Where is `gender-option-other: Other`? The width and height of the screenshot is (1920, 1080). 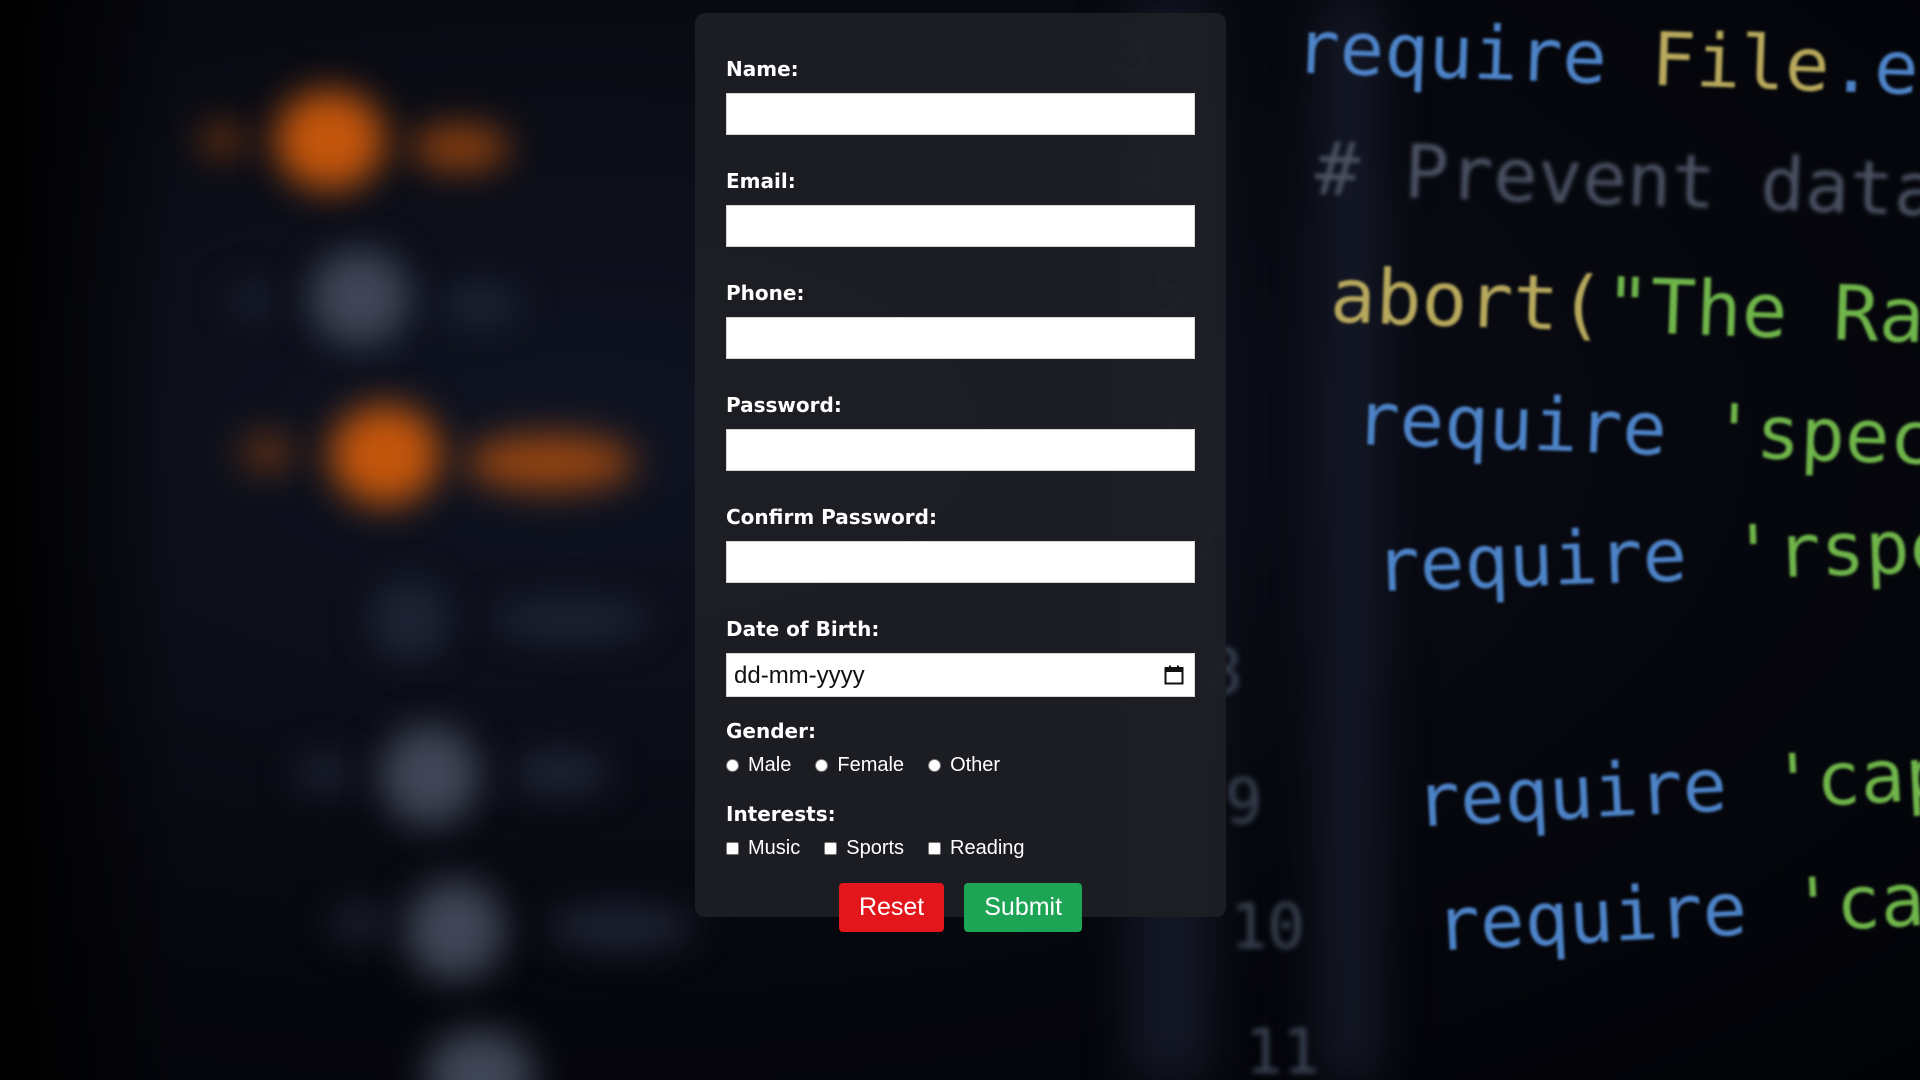
gender-option-other: Other is located at coordinates (964, 765).